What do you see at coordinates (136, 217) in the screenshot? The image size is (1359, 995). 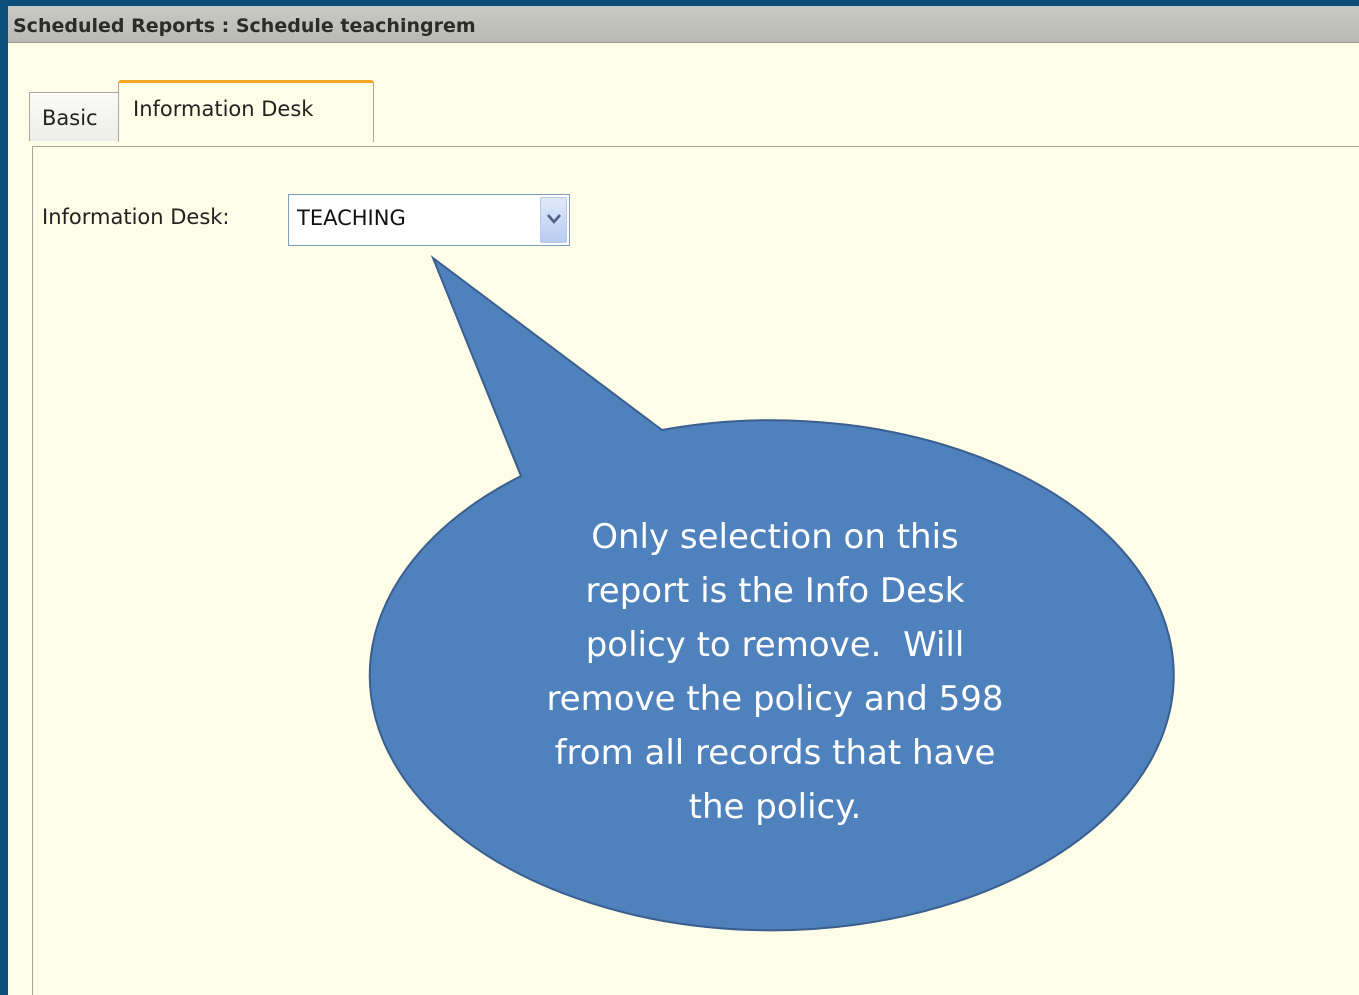 I see `information-desk-label: Information Desk:` at bounding box center [136, 217].